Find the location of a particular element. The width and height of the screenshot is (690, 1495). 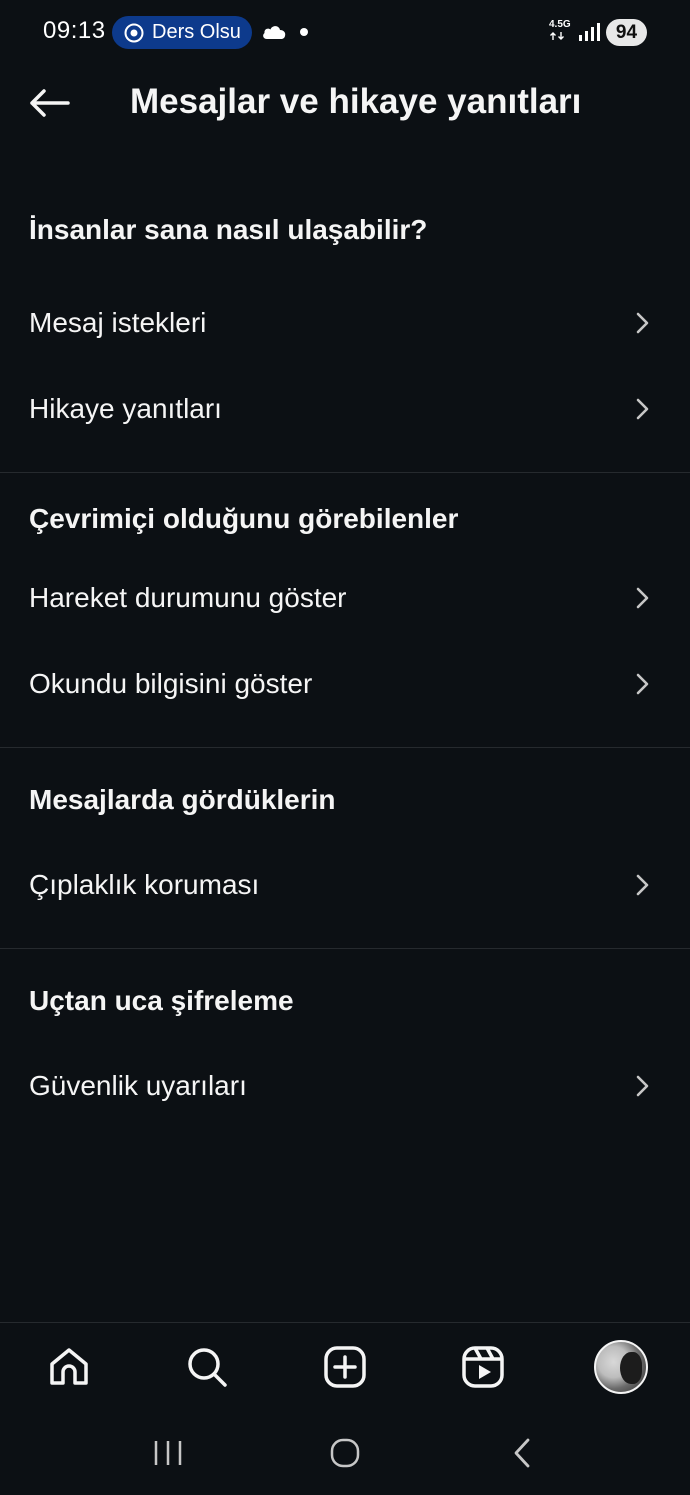

notification-dot-icon is located at coordinates (304, 32).